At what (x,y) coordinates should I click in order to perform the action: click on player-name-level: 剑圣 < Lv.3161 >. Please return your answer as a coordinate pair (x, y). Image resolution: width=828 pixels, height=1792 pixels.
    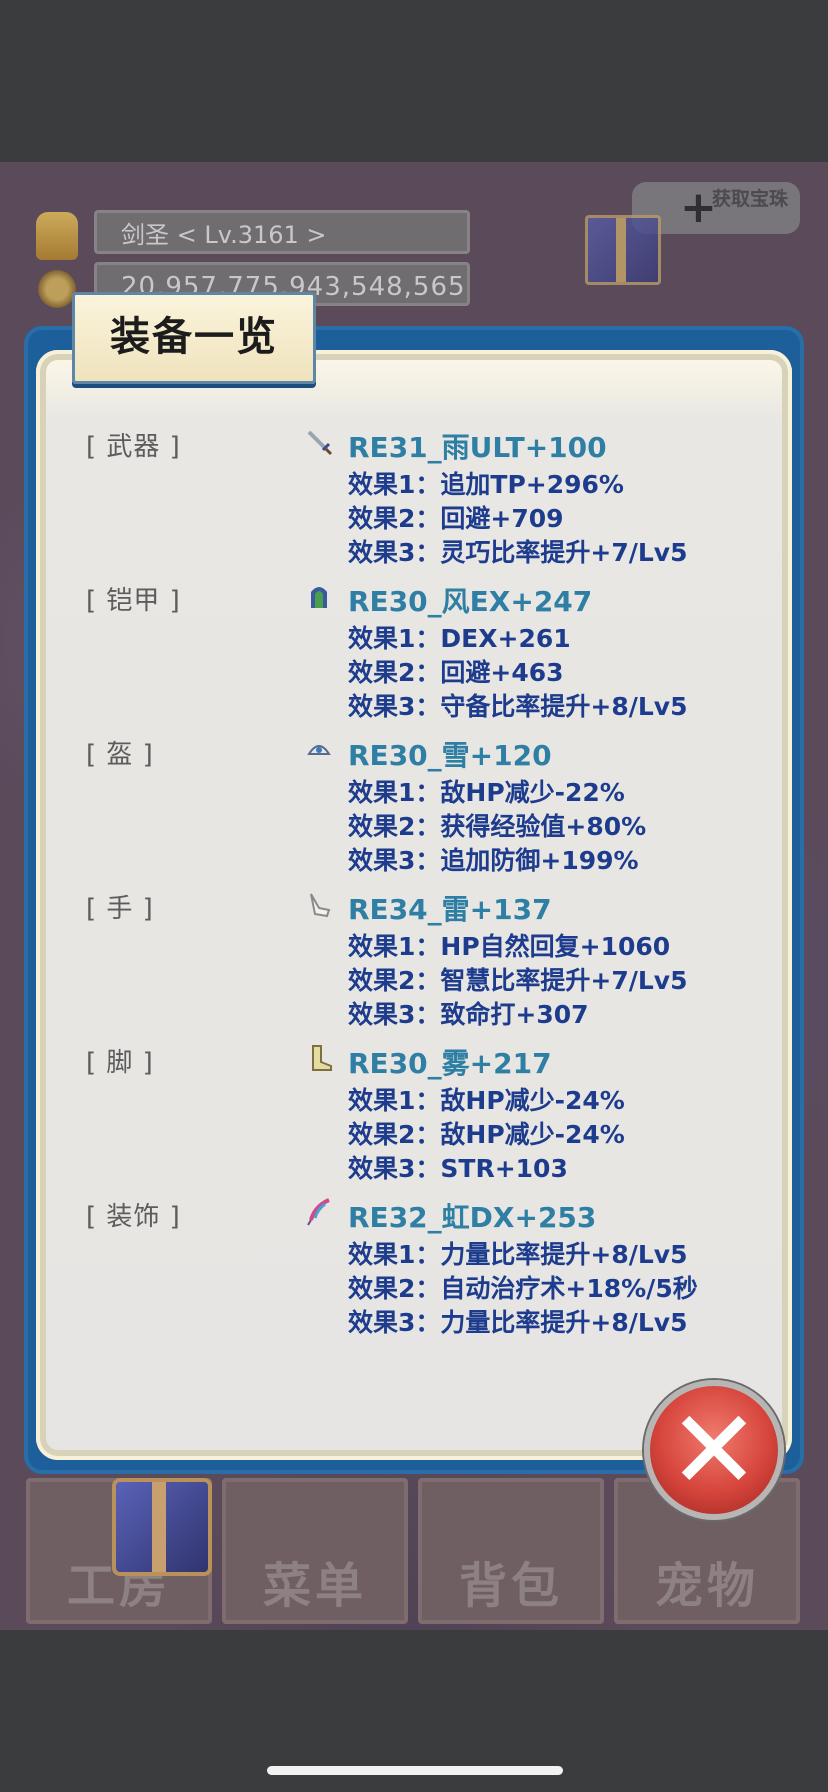
    Looking at the image, I should click on (282, 232).